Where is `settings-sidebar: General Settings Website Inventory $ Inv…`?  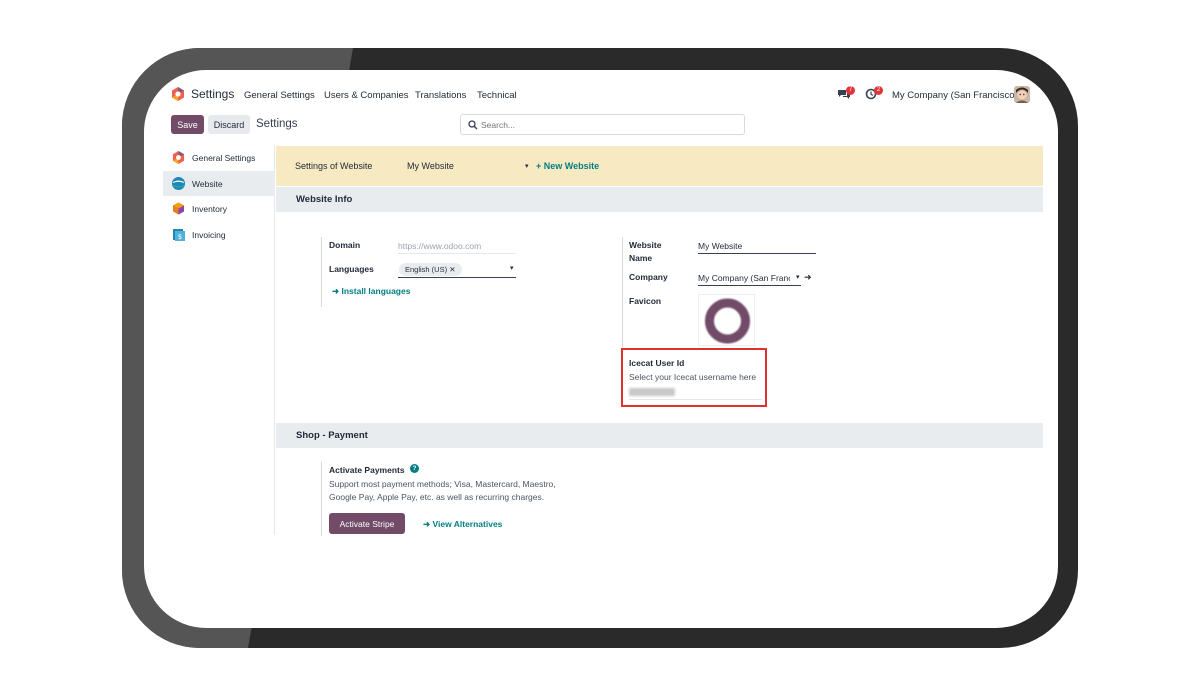
settings-sidebar: General Settings Website Inventory $ Inv… is located at coordinates (219, 340).